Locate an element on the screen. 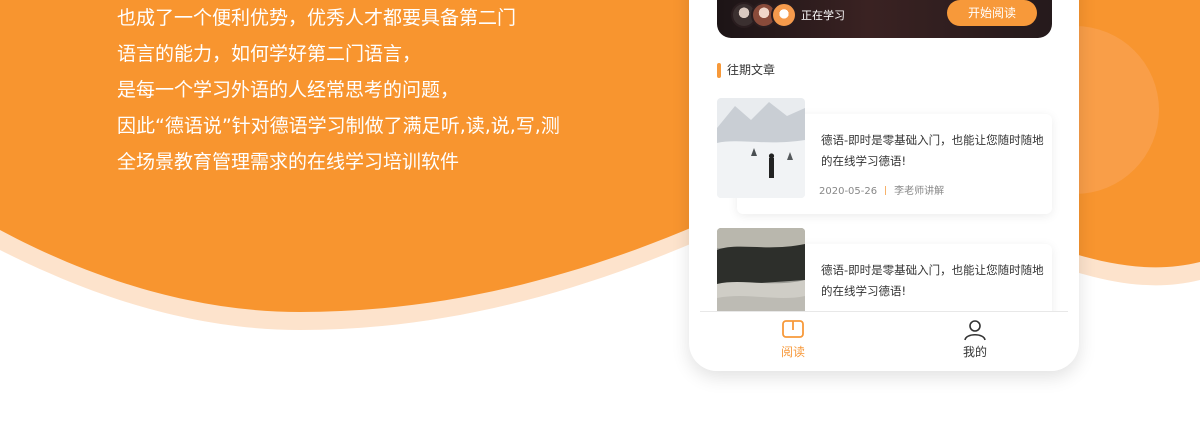 The width and height of the screenshot is (1200, 430). intro-line: 全场景教育管理需求的在线学习培训软件 is located at coordinates (288, 162).